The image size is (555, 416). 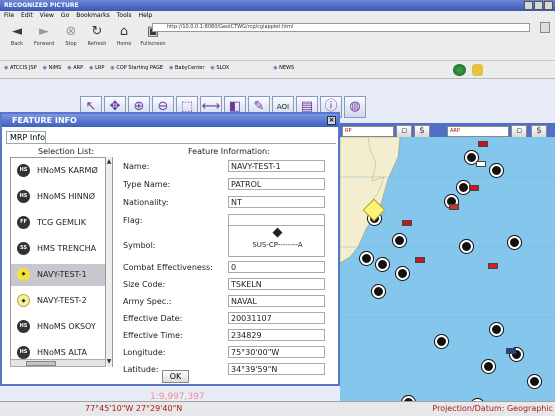 What do you see at coordinates (65, 16) in the screenshot?
I see `menu-go: Go` at bounding box center [65, 16].